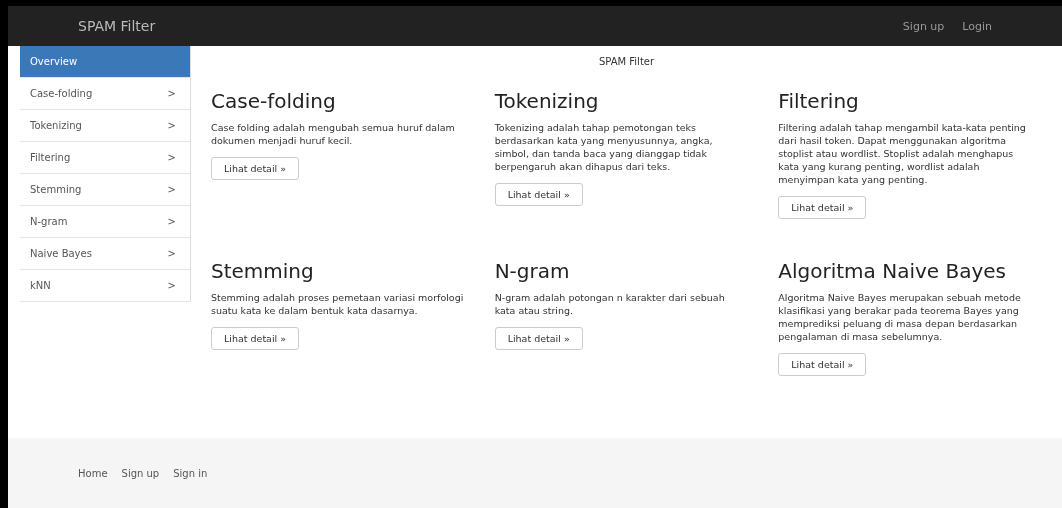  I want to click on nav-link: Sign up, so click(923, 26).